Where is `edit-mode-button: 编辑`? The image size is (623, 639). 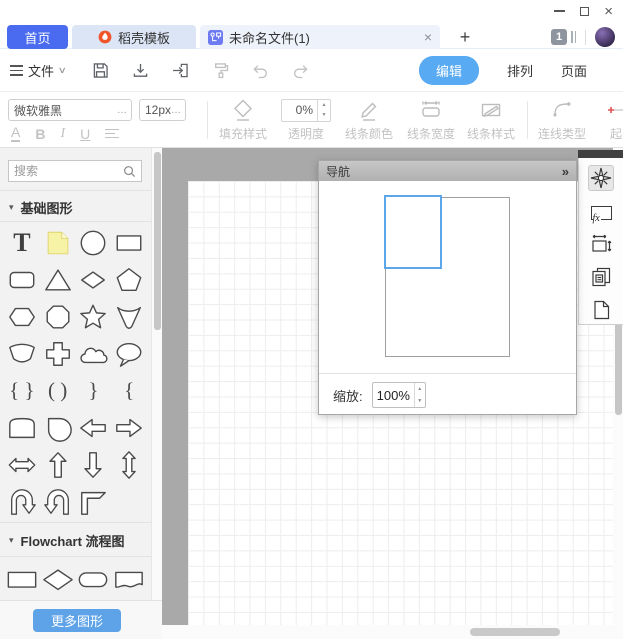 edit-mode-button: 编辑 is located at coordinates (448, 70).